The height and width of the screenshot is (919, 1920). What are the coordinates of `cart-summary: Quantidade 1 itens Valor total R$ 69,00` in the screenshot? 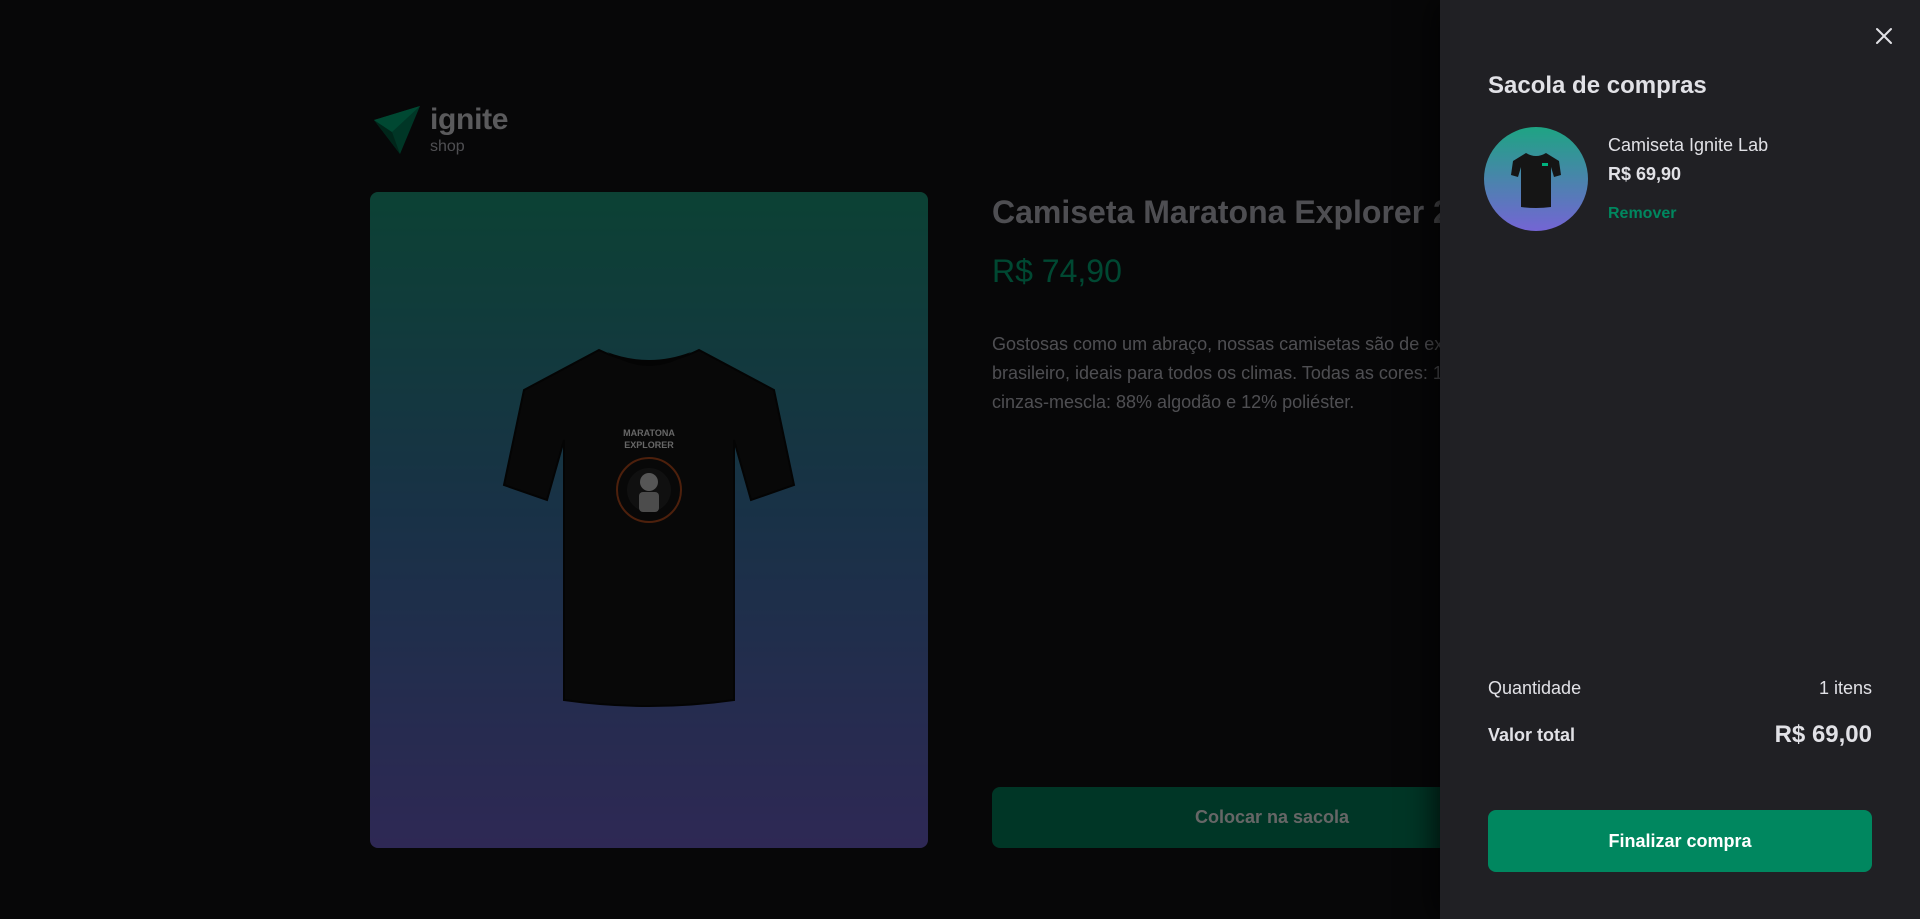 It's located at (1680, 713).